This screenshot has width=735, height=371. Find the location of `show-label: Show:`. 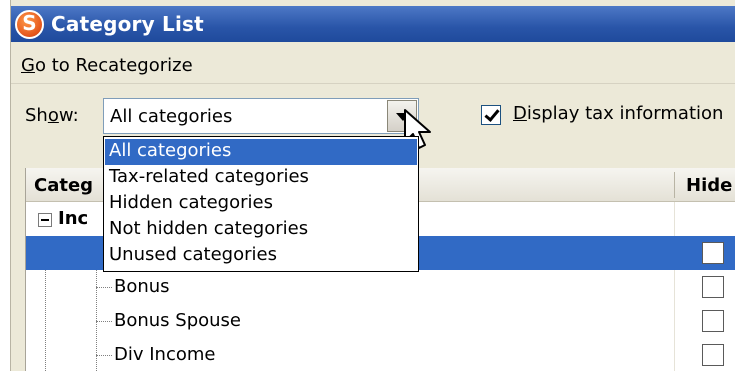

show-label: Show: is located at coordinates (52, 115).